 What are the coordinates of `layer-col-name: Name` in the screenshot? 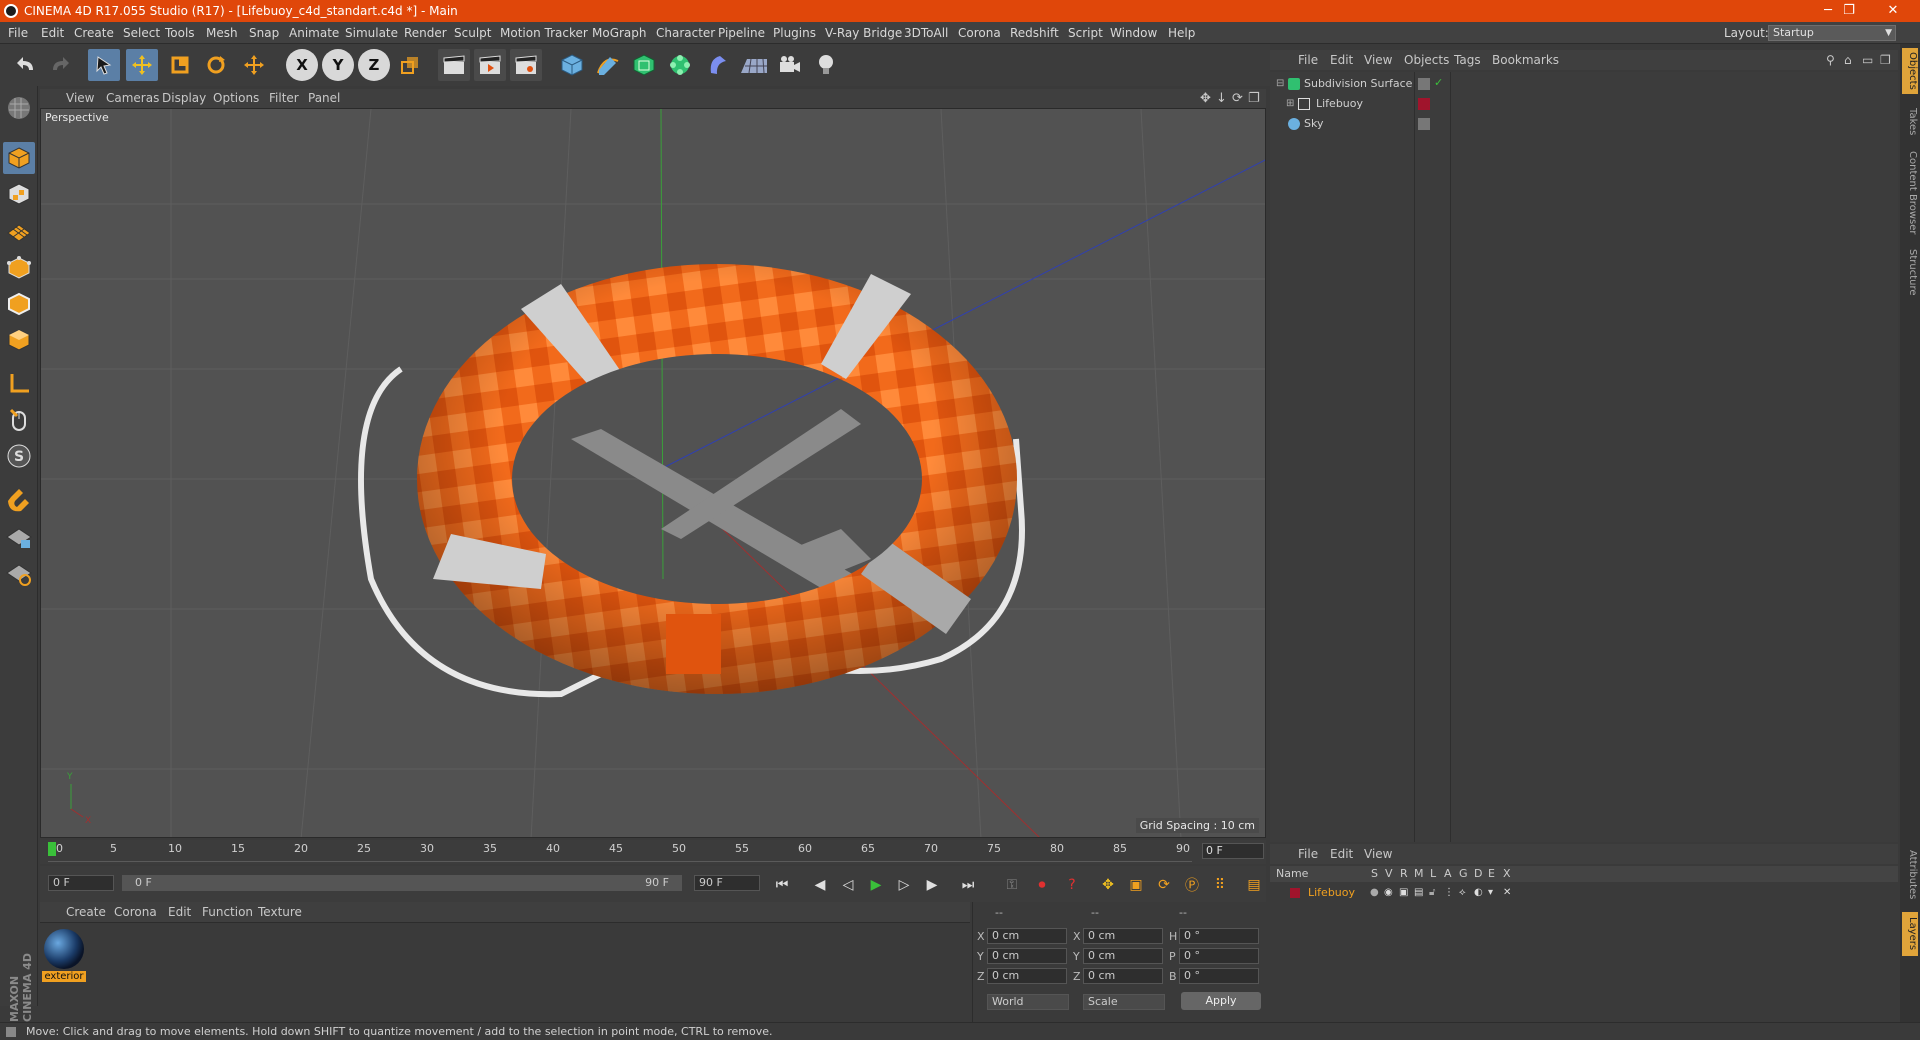 It's located at (1292, 874).